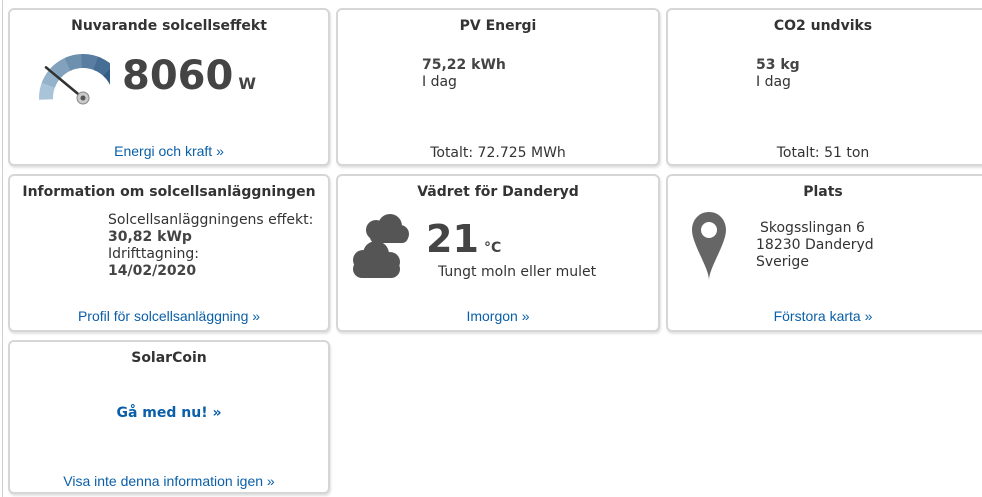  I want to click on dont-show-again-link: Visa inte denna information igen », so click(169, 481).